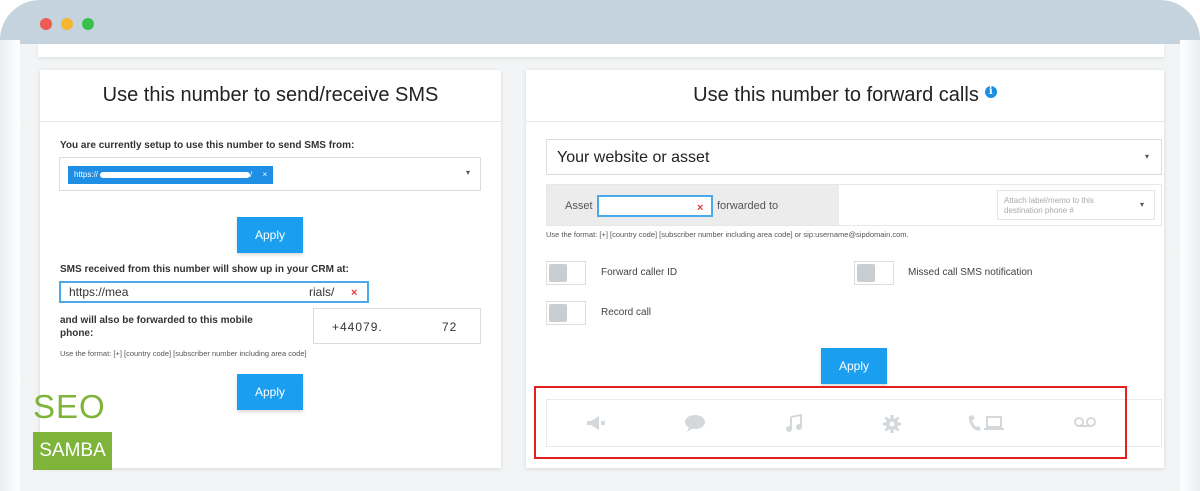 The width and height of the screenshot is (1200, 491). Describe the element at coordinates (700, 208) in the screenshot. I see `clear-asset-icon: ×` at that location.